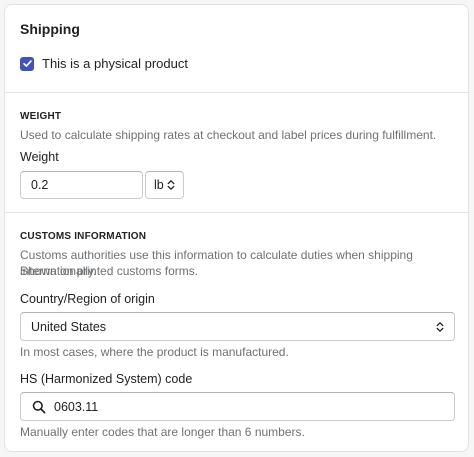 This screenshot has height=457, width=474. Describe the element at coordinates (39, 406) in the screenshot. I see `search-icon` at that location.